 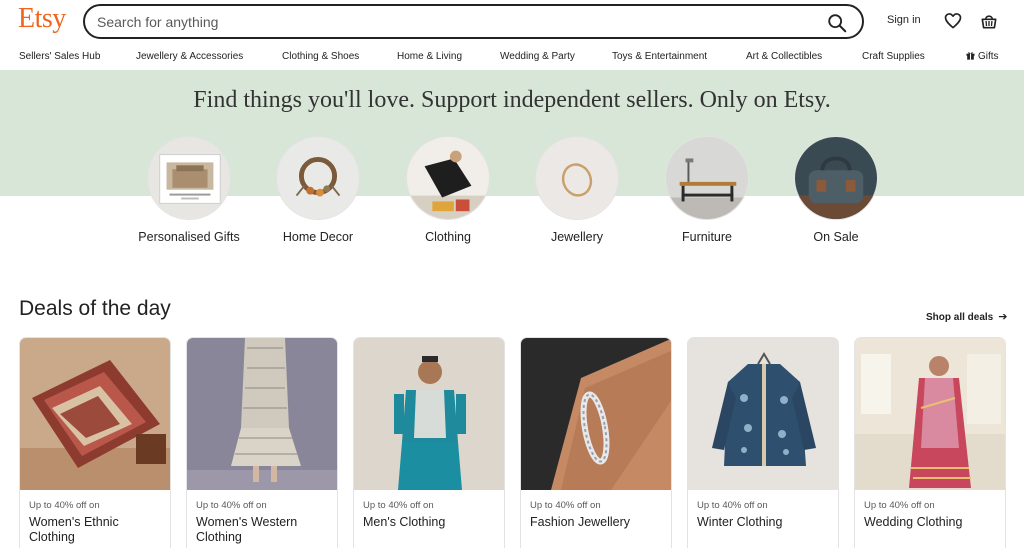 What do you see at coordinates (659, 56) in the screenshot?
I see `nav-item-toys-entertainment: Toys & Entertainment` at bounding box center [659, 56].